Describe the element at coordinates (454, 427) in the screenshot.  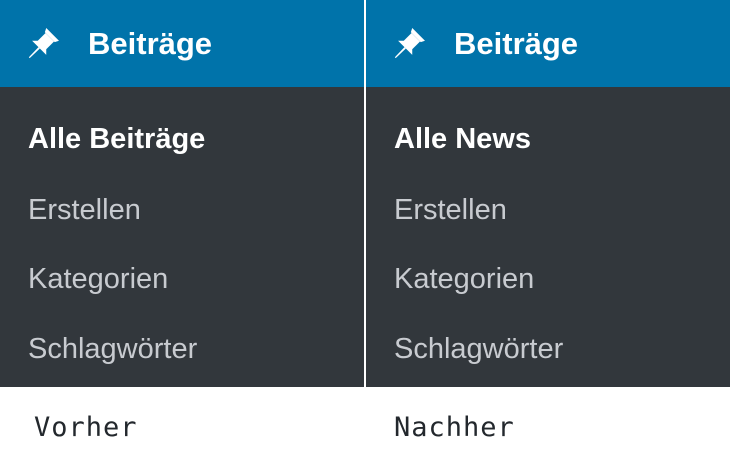
I see `caption-after: Nachher` at that location.